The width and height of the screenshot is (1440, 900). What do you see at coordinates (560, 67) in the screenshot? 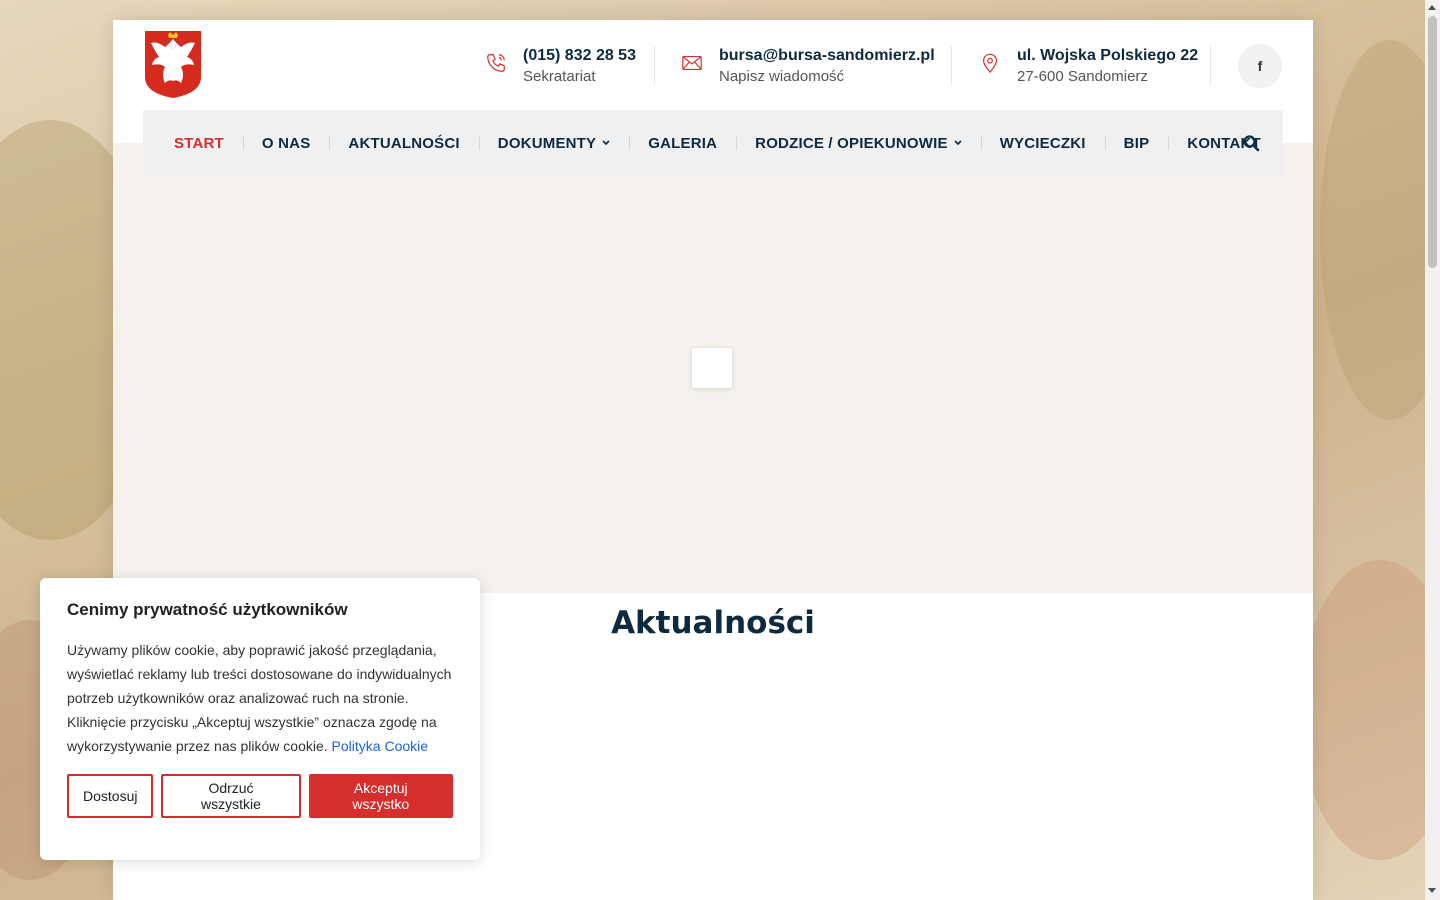
I see `contact-phone: (015) 832 28 53 Sekratariat` at bounding box center [560, 67].